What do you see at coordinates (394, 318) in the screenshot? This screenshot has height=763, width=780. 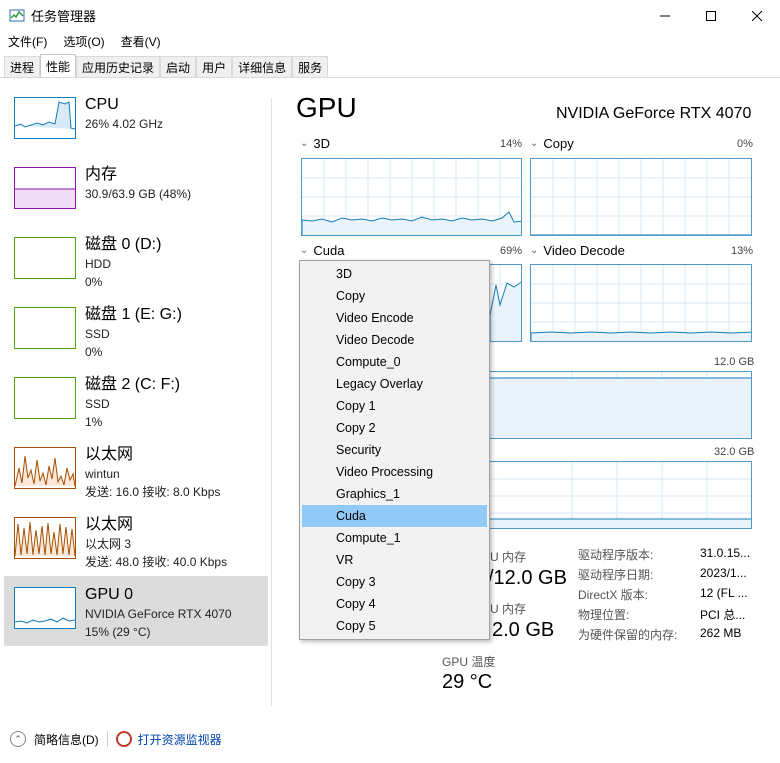 I see `dropdown-item-video-encode: Video Encode` at bounding box center [394, 318].